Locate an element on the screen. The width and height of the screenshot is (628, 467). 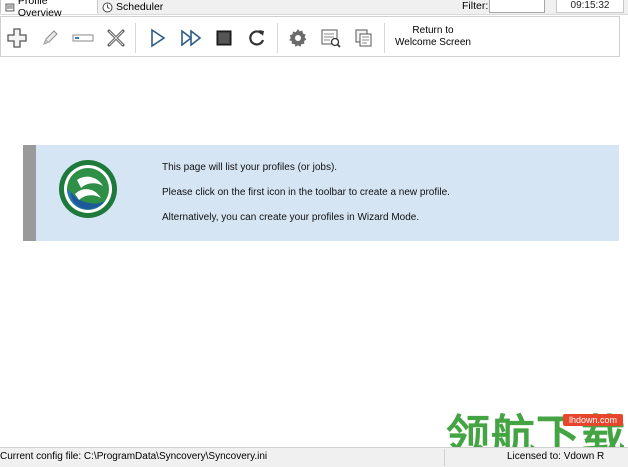
copy-button is located at coordinates (364, 38).